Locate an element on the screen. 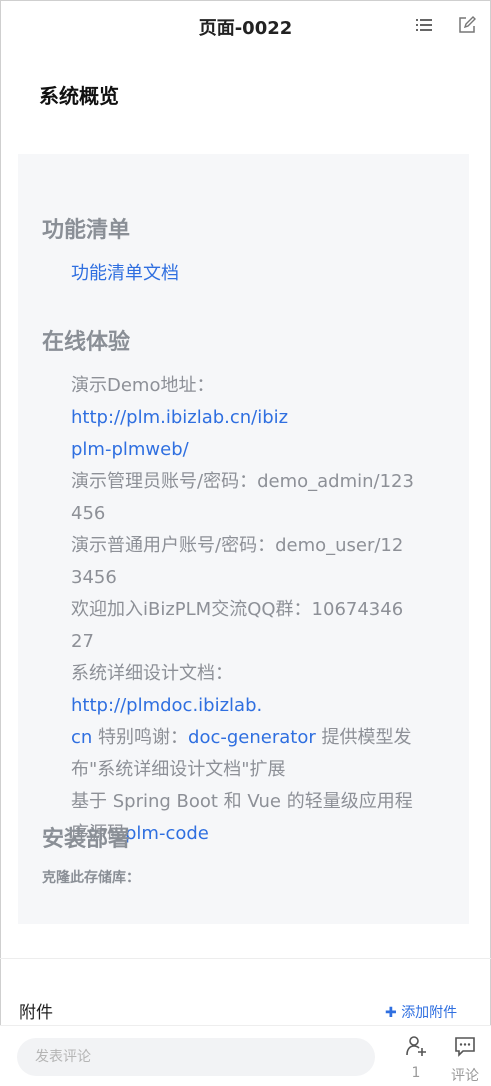 The image size is (491, 1086). bottom-bar: 1 评论 is located at coordinates (245, 1055).